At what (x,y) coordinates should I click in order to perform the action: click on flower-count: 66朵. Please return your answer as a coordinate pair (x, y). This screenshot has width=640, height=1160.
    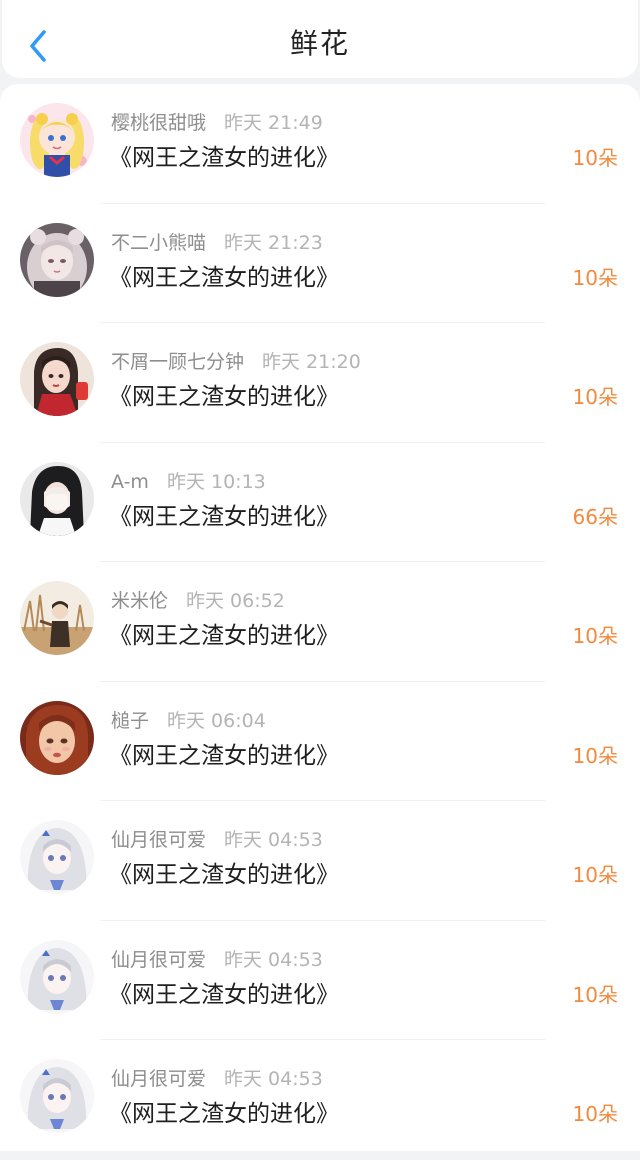
    Looking at the image, I should click on (595, 516).